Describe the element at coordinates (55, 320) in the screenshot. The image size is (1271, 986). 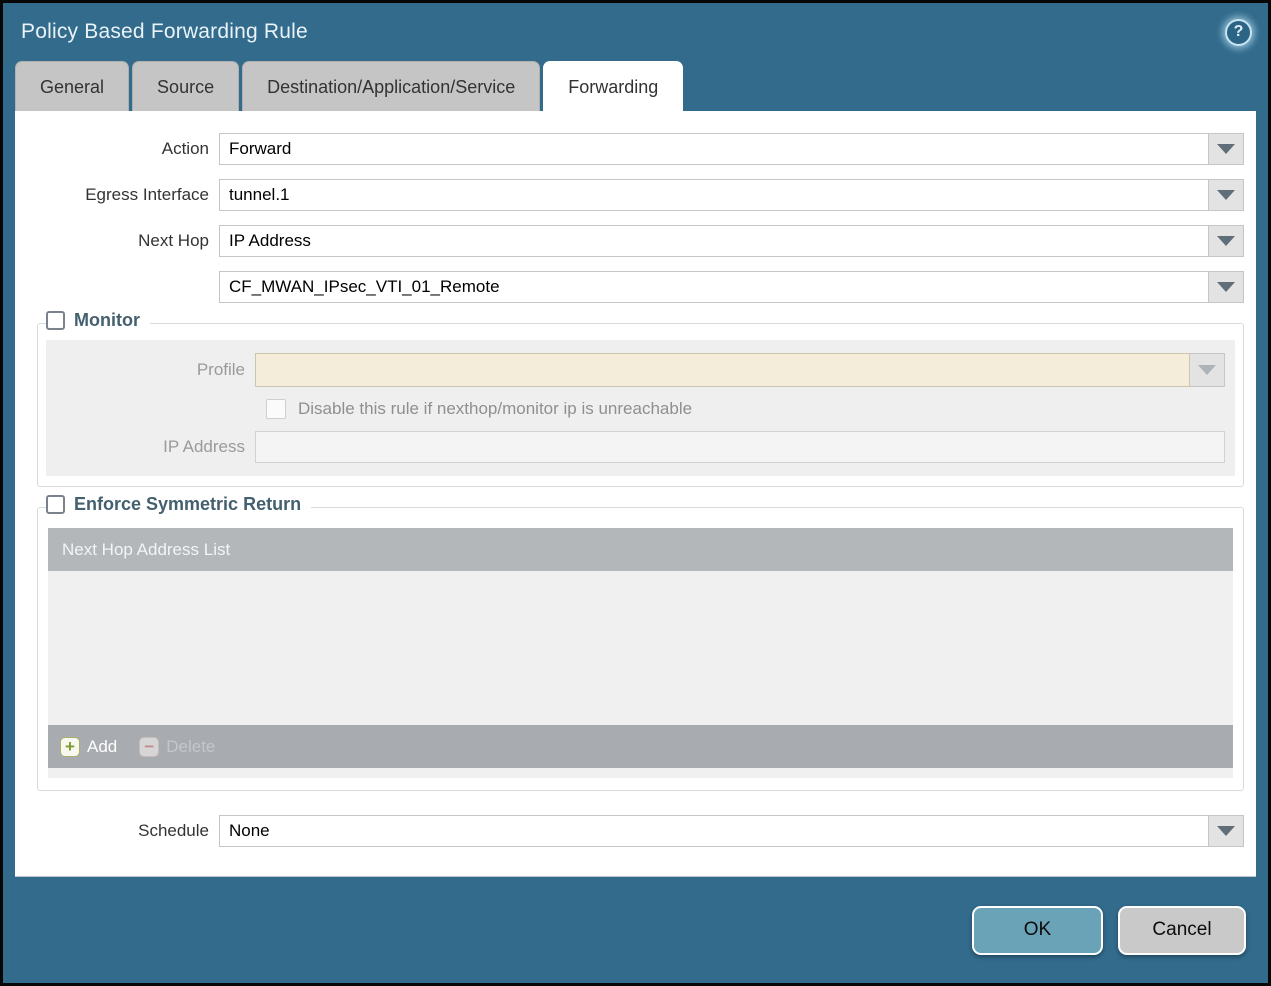
I see `monitor-checkbox` at that location.